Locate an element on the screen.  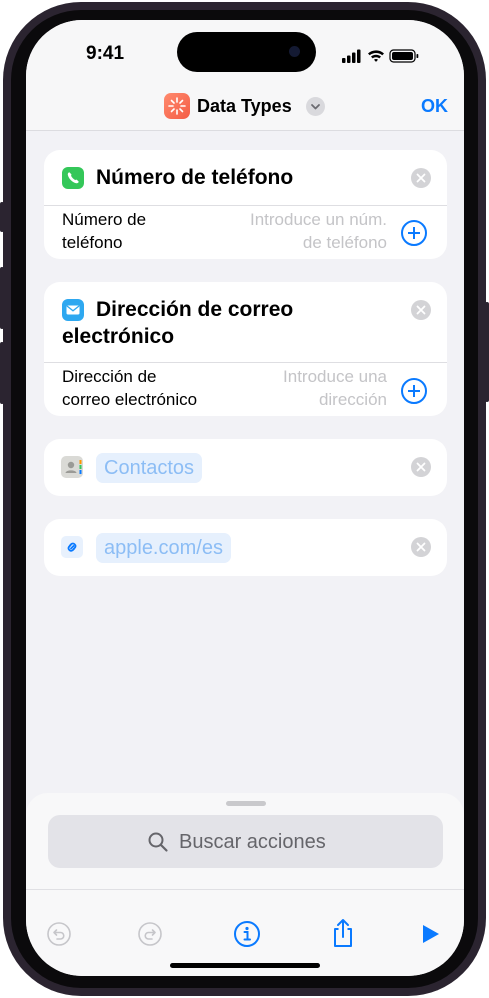
sheet-grabber is located at coordinates (246, 803).